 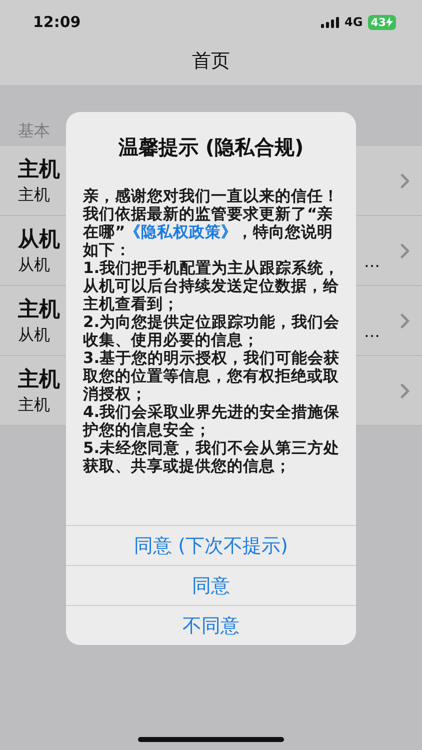 I want to click on dialog-message: 亲，感谢您对我们一直以来的信任！我们依据最新的监管要求更新了“亲在哪”《隐私权政策》，特向您说明如下：, so click(x=211, y=223).